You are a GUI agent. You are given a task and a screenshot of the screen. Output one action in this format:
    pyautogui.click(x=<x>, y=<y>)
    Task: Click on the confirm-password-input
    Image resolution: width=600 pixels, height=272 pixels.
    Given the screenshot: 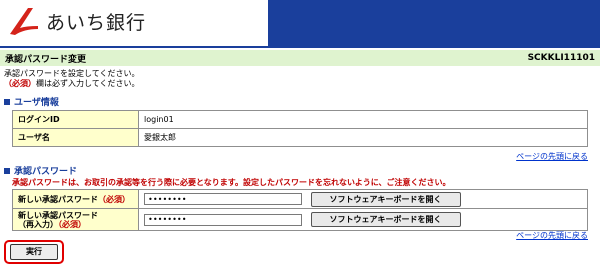 What is the action you would take?
    pyautogui.click(x=223, y=219)
    